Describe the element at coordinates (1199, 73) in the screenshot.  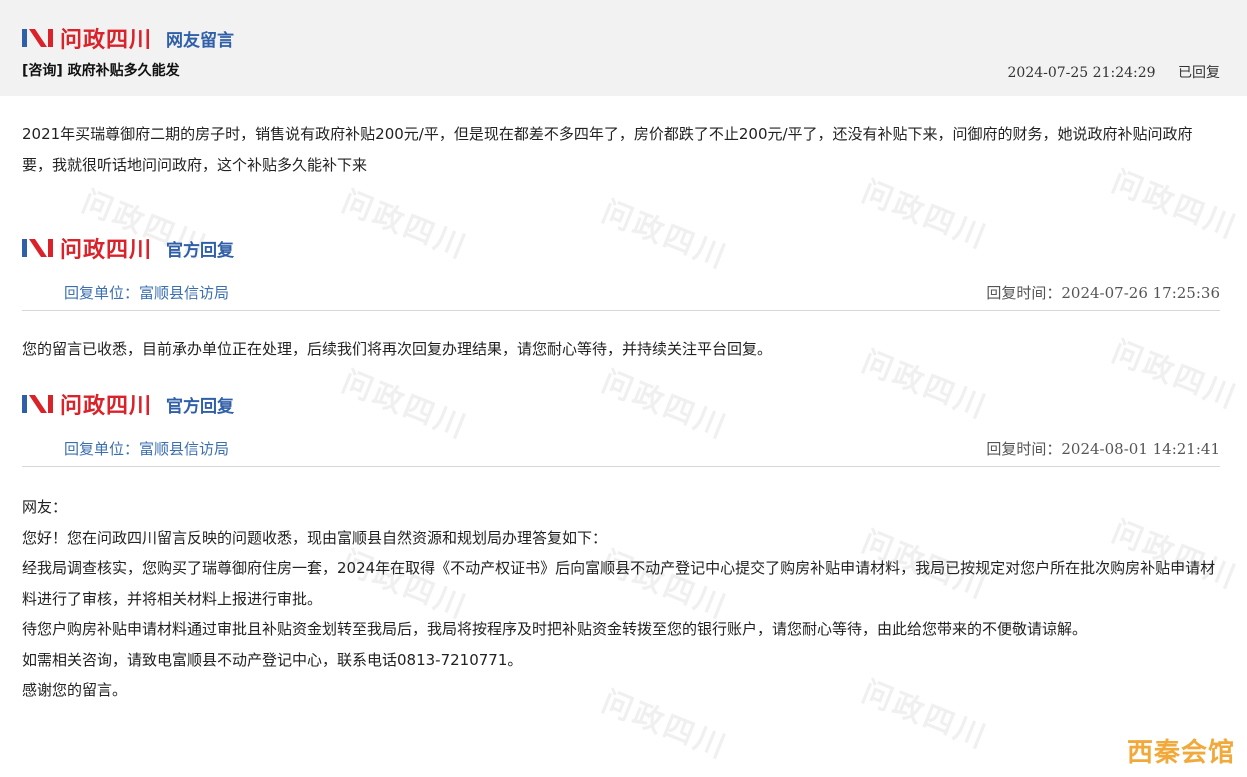
I see `status-badge: 已回复` at that location.